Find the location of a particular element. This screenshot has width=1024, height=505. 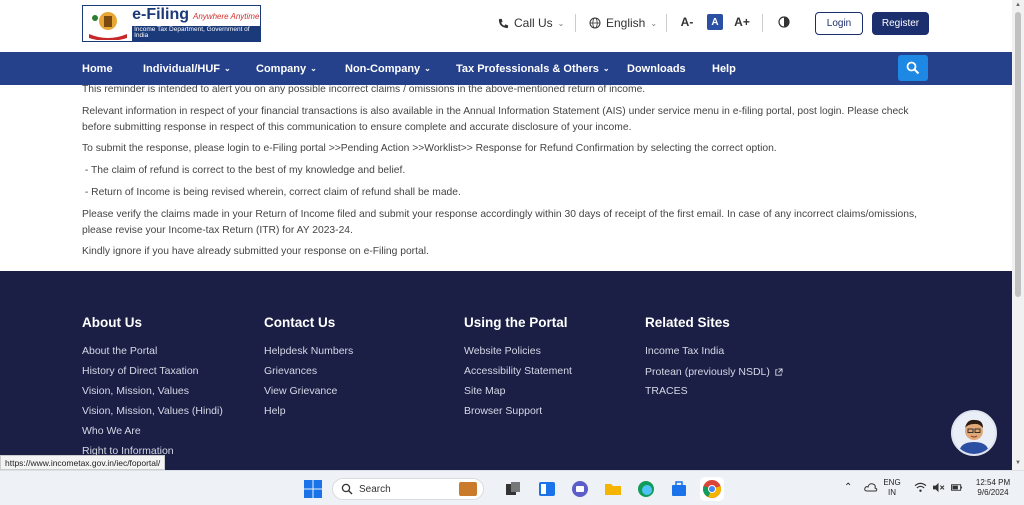

windows-taskbar: Search ⌃ ENG IN 12:54 PM 9/6/2024 is located at coordinates (512, 487).